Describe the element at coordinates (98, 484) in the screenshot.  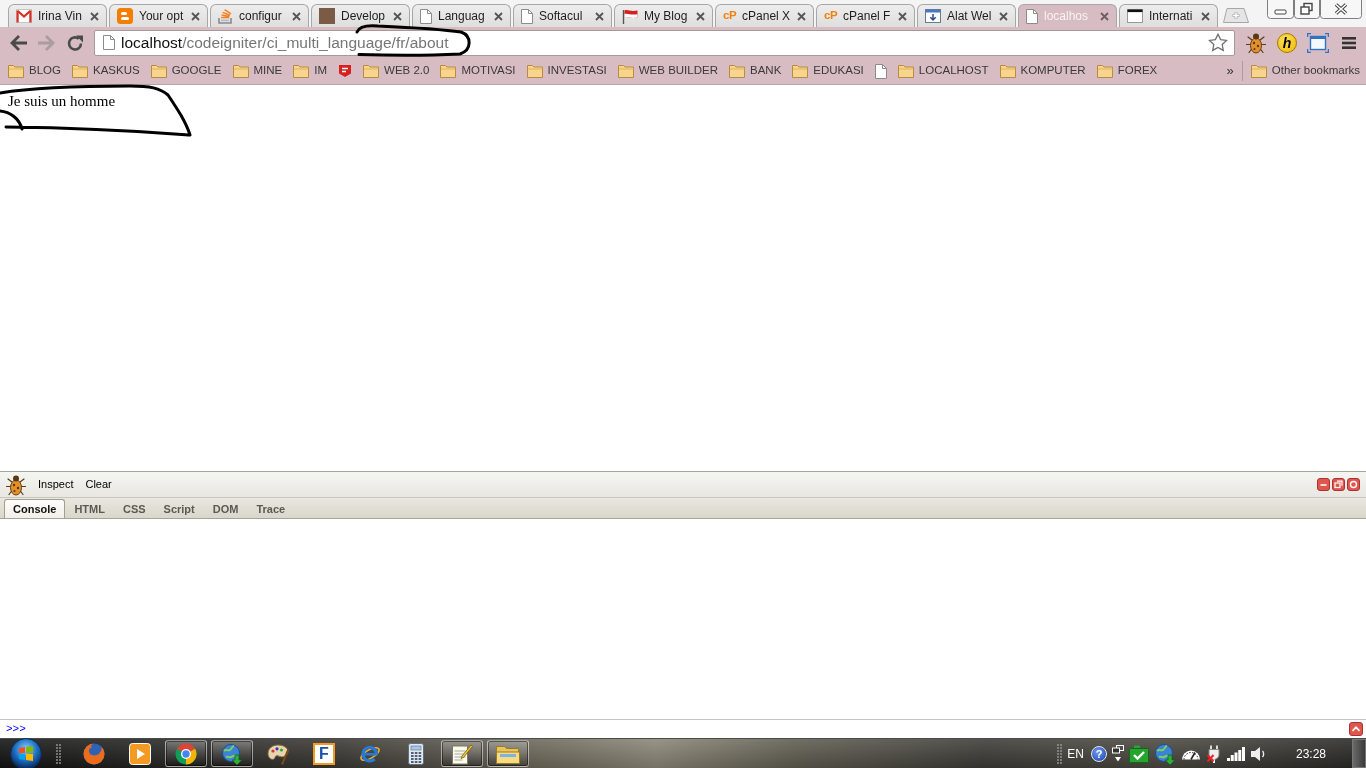
I see `toolbar-button: Clear` at that location.